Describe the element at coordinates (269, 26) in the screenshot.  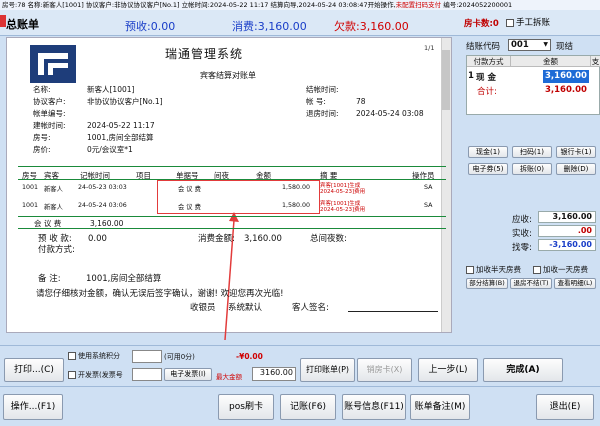
I see `consumption-total: 消费:3,160.00` at that location.